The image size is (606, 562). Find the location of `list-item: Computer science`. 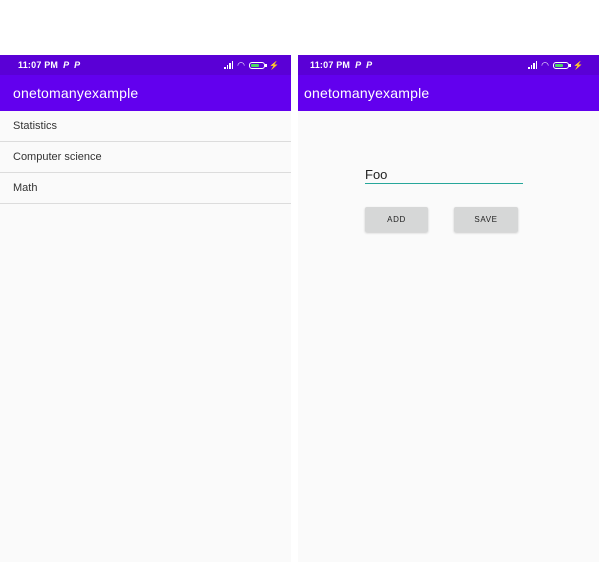

list-item: Computer science is located at coordinates (145, 157).